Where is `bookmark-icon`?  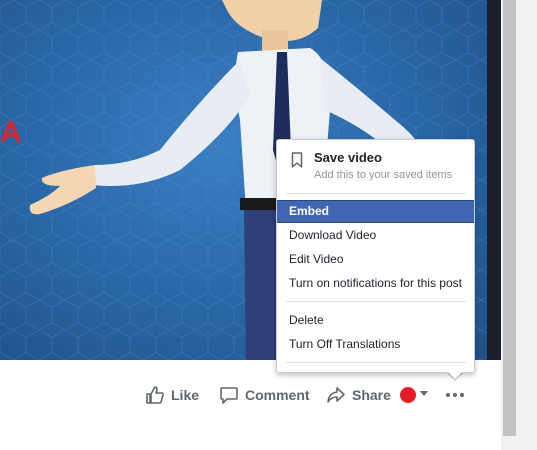
bookmark-icon is located at coordinates (297, 160).